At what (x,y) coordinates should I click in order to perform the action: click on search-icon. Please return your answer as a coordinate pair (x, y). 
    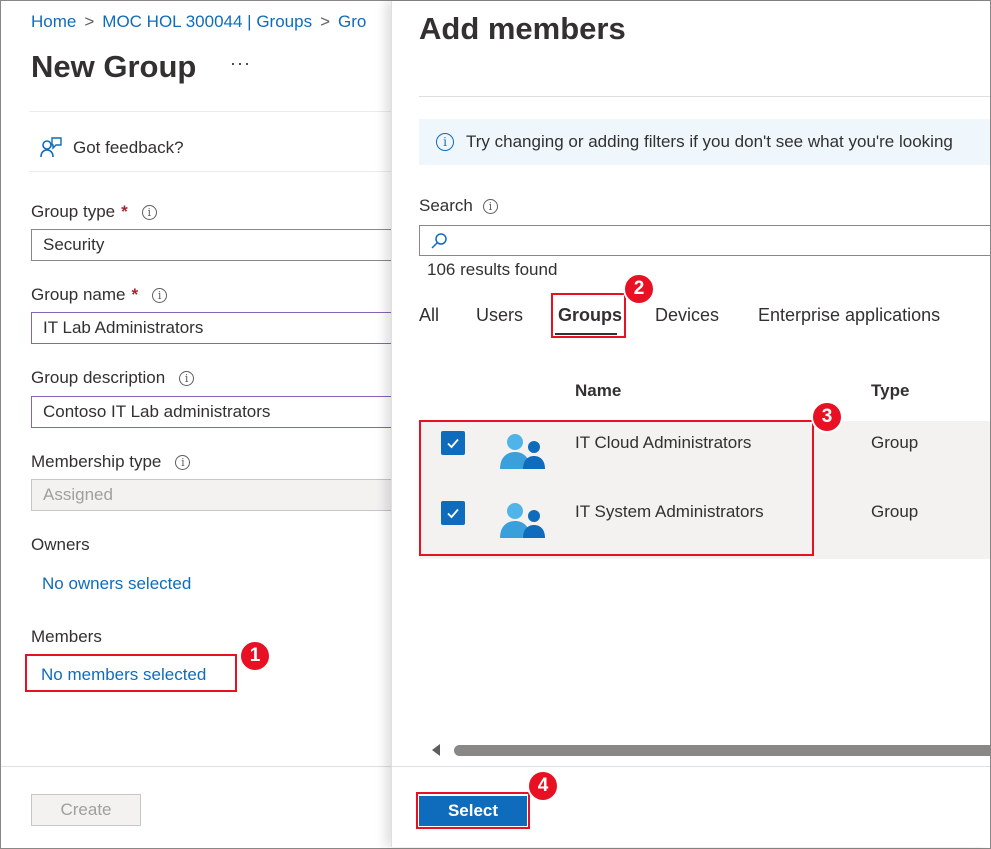
    Looking at the image, I should click on (439, 241).